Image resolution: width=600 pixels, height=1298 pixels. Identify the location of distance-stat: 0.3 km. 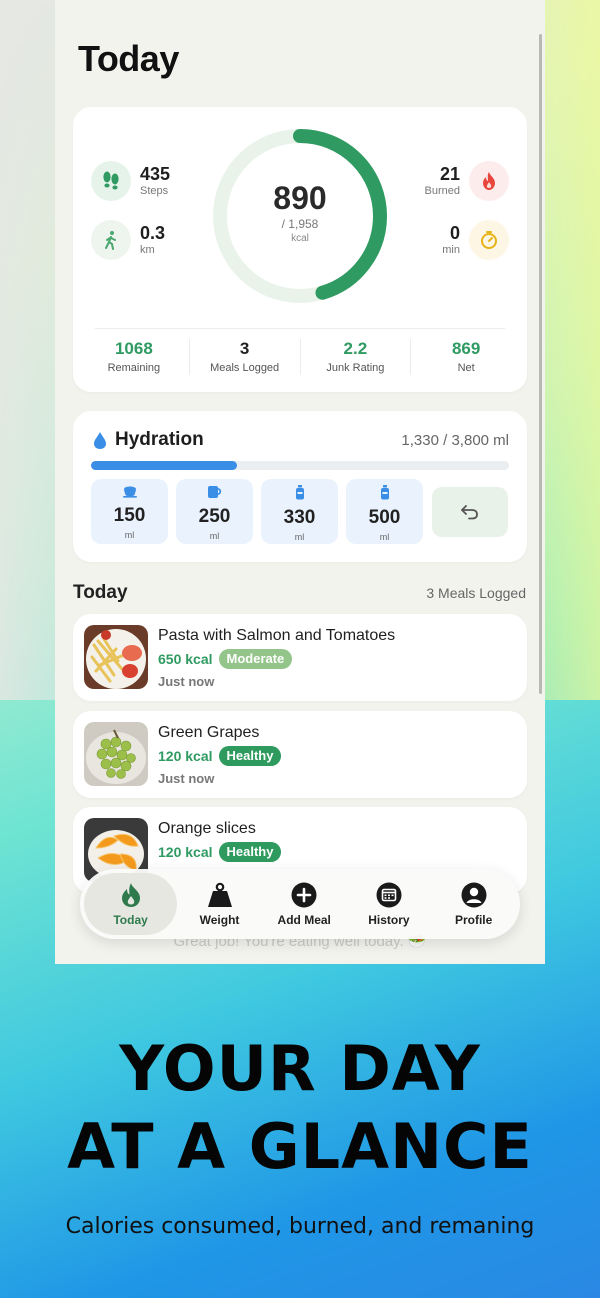
(128, 240).